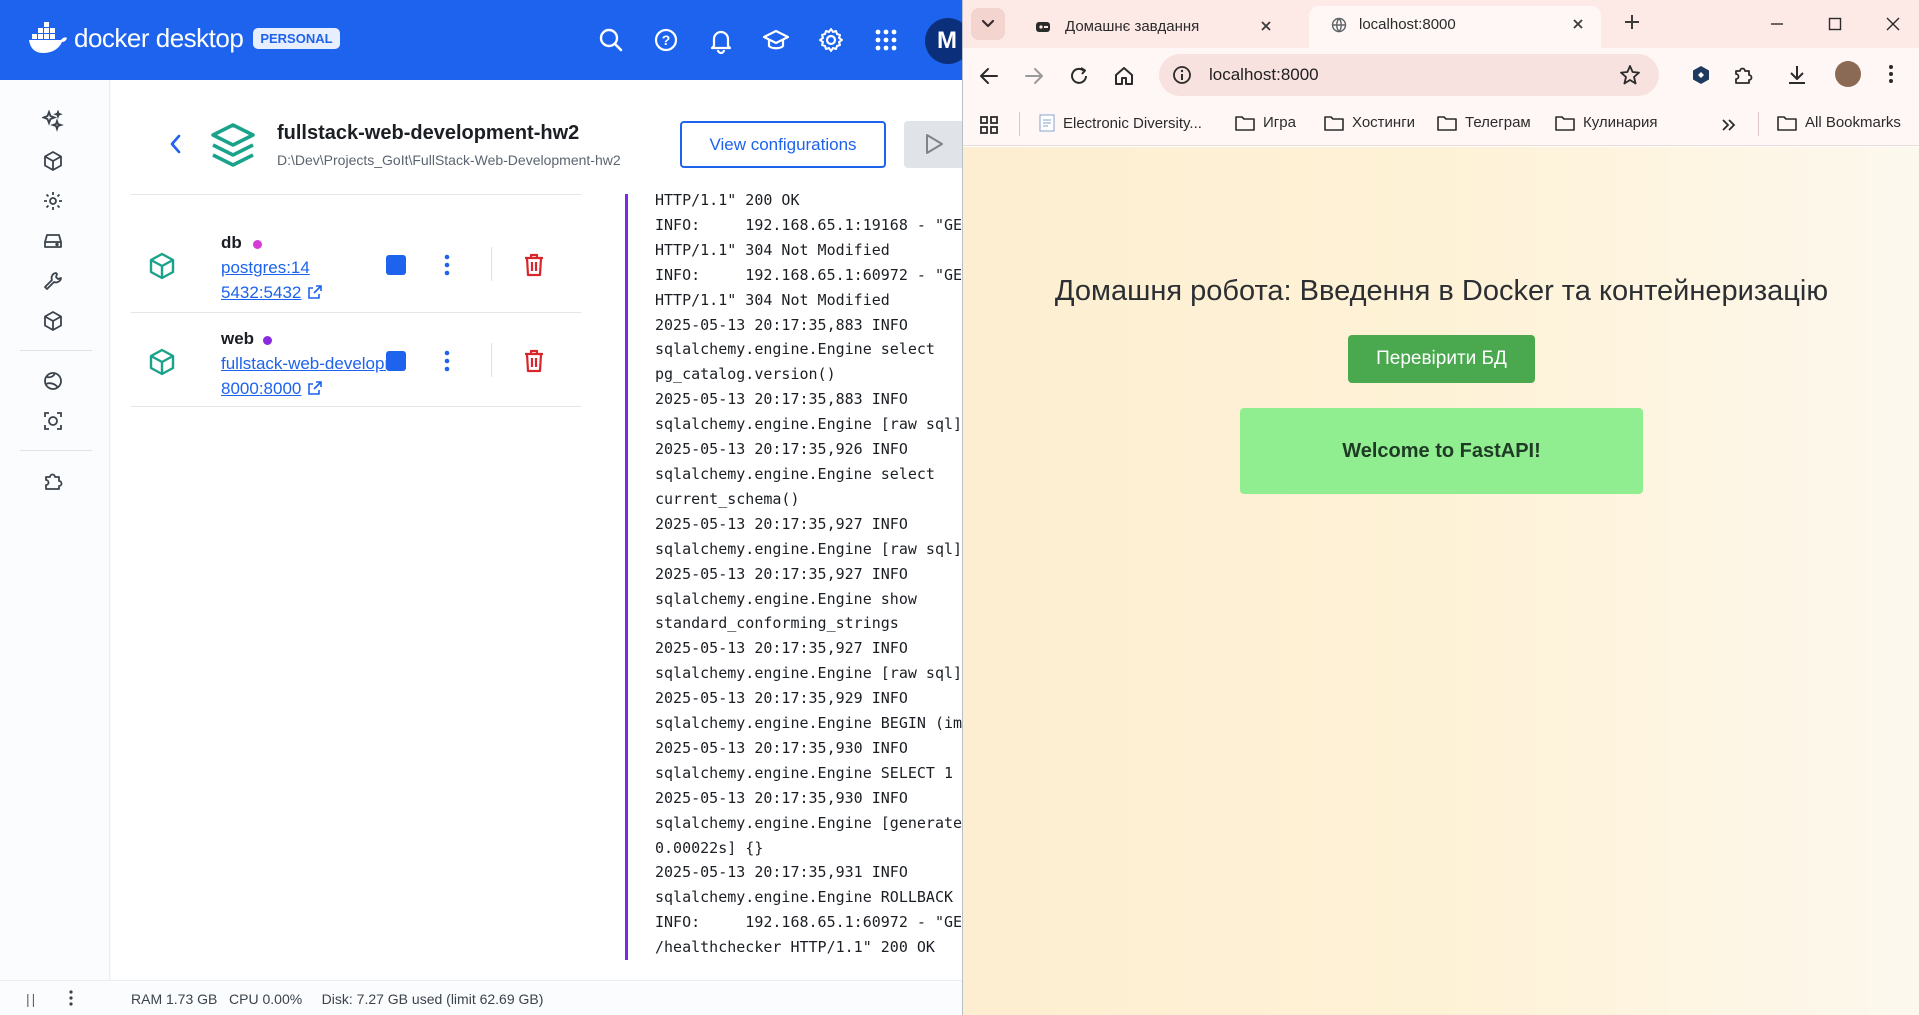  What do you see at coordinates (428, 133) in the screenshot?
I see `project-title: fullstack-web-development-hw2` at bounding box center [428, 133].